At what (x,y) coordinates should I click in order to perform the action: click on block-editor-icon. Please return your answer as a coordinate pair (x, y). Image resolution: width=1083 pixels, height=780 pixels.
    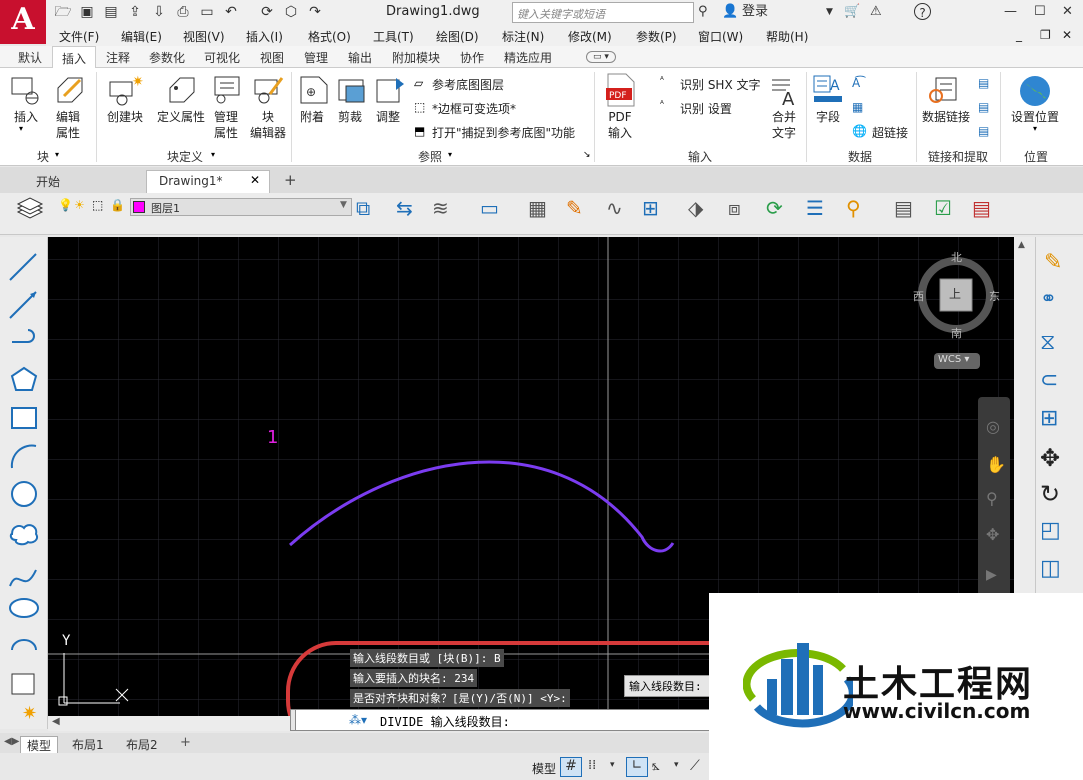
    Looking at the image, I should click on (268, 90).